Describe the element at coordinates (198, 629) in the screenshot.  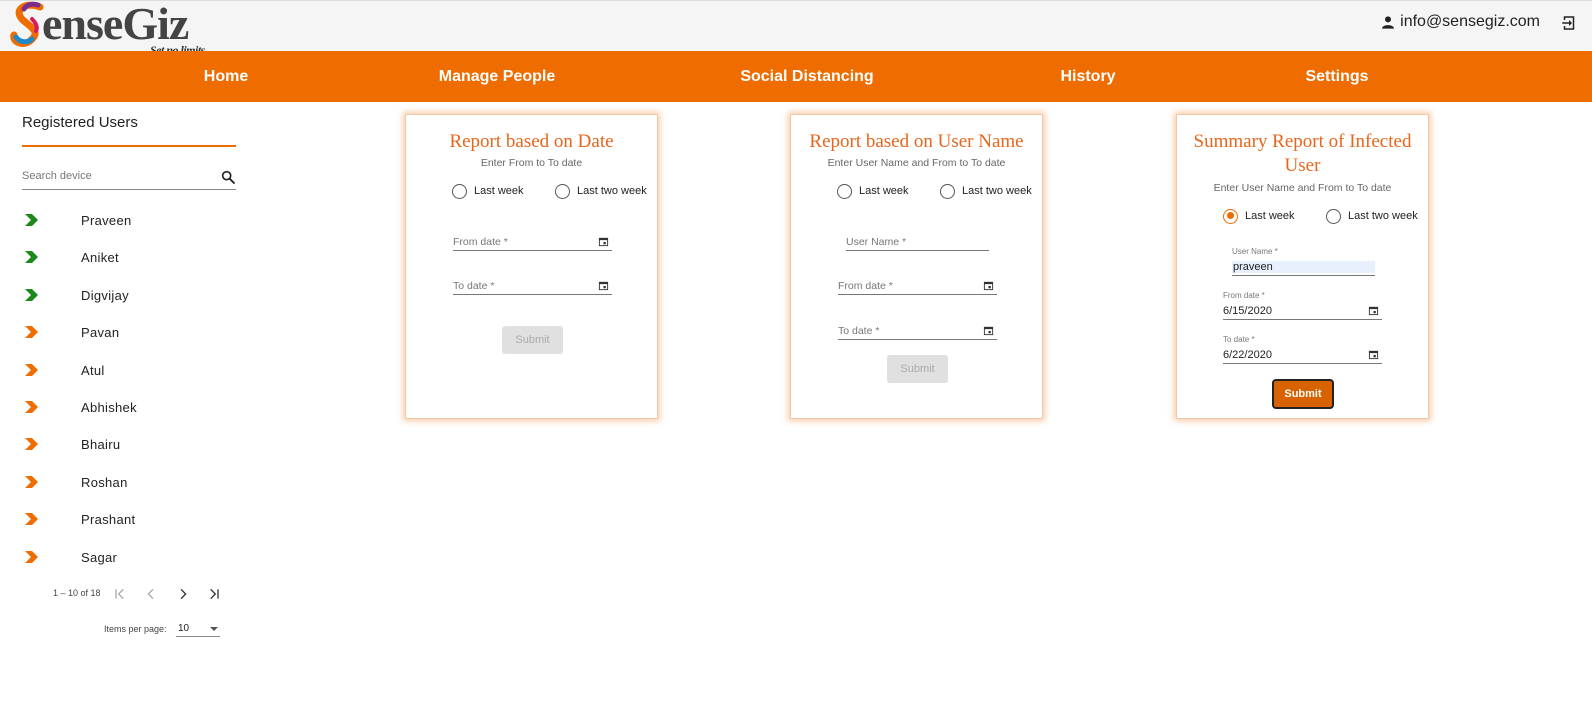
I see `items-per-page-select: 10` at that location.